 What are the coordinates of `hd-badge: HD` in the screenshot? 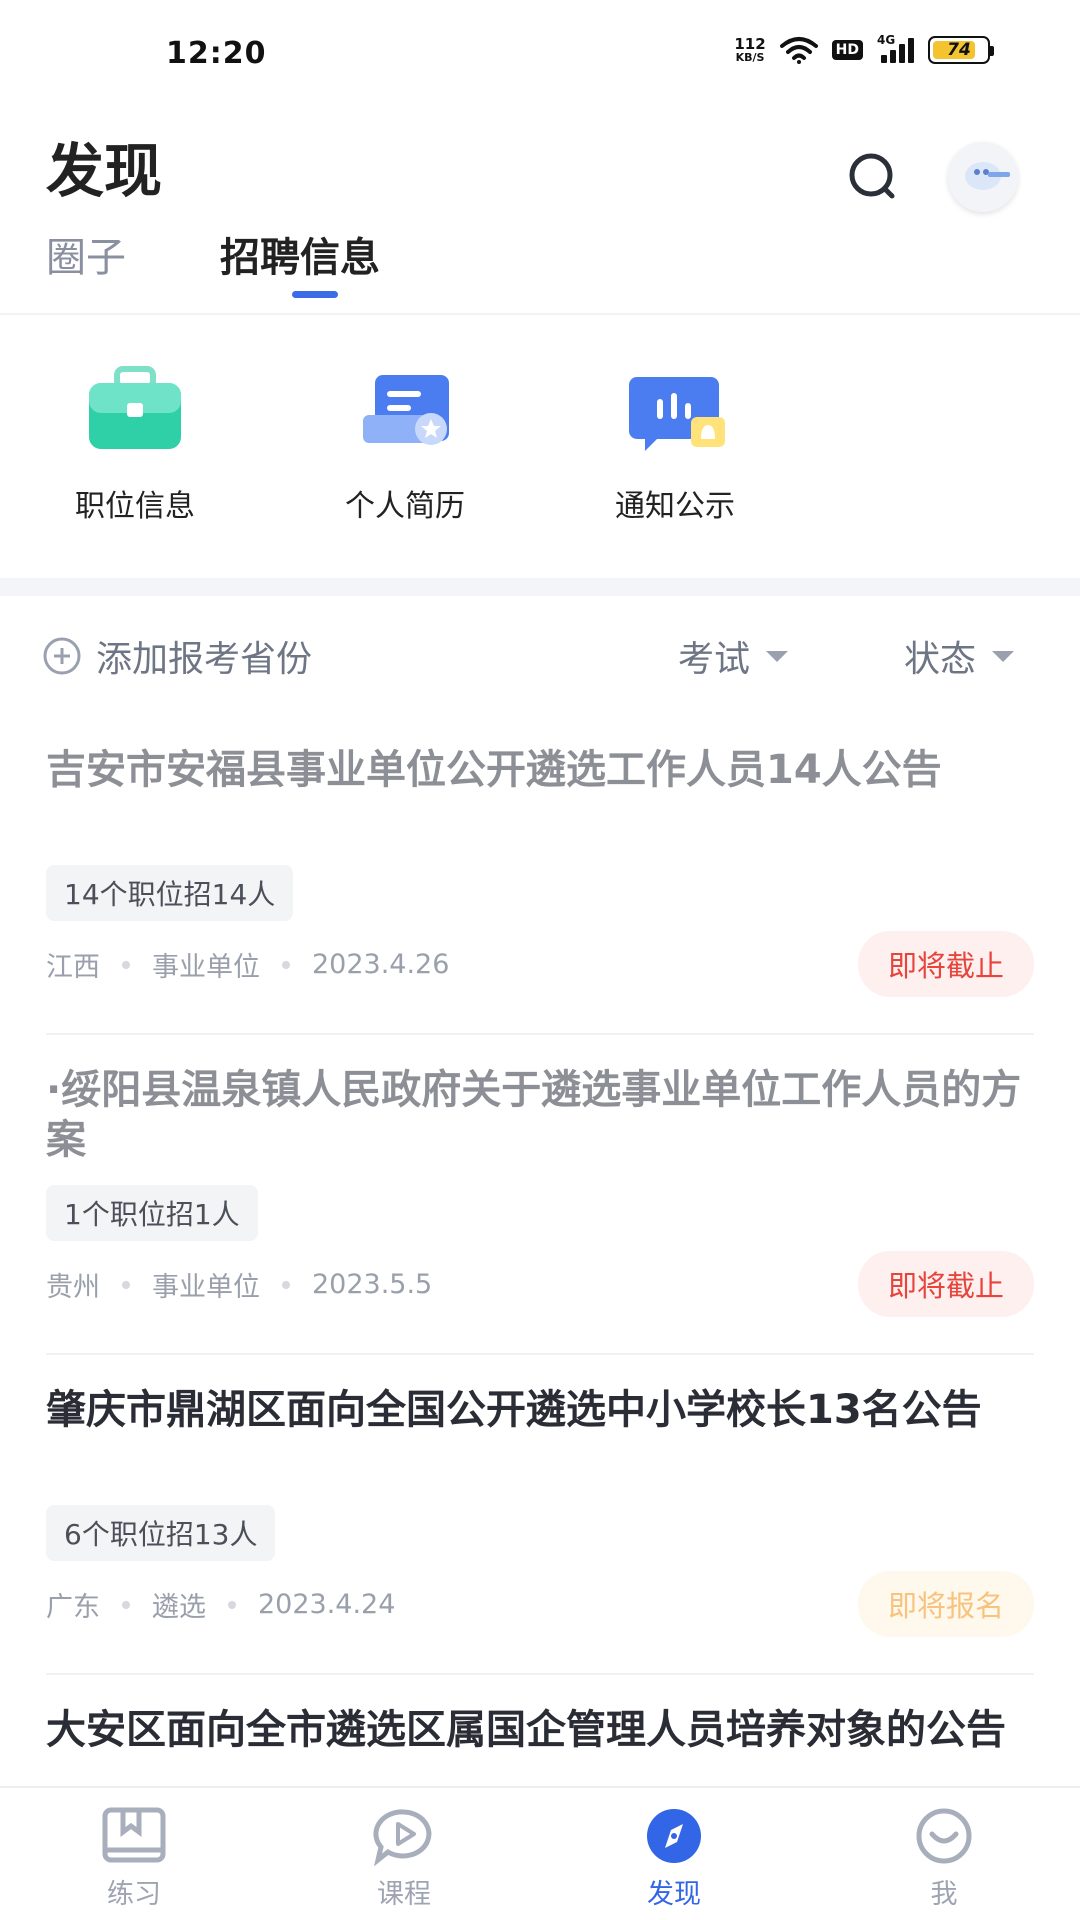 It's located at (847, 50).